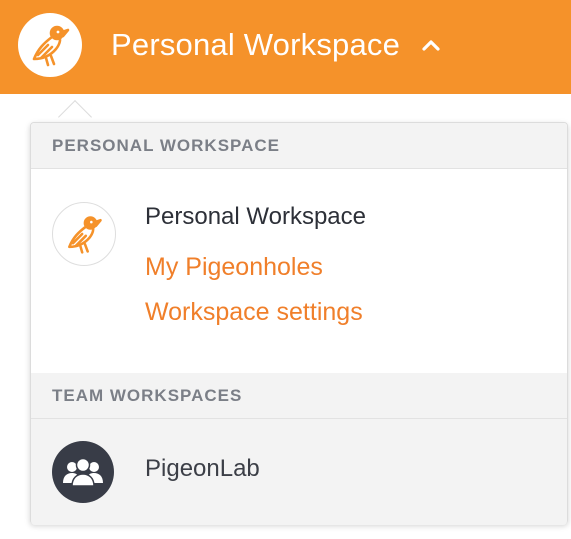 The width and height of the screenshot is (571, 539). What do you see at coordinates (256, 44) in the screenshot?
I see `workspace-title: Personal Workspace` at bounding box center [256, 44].